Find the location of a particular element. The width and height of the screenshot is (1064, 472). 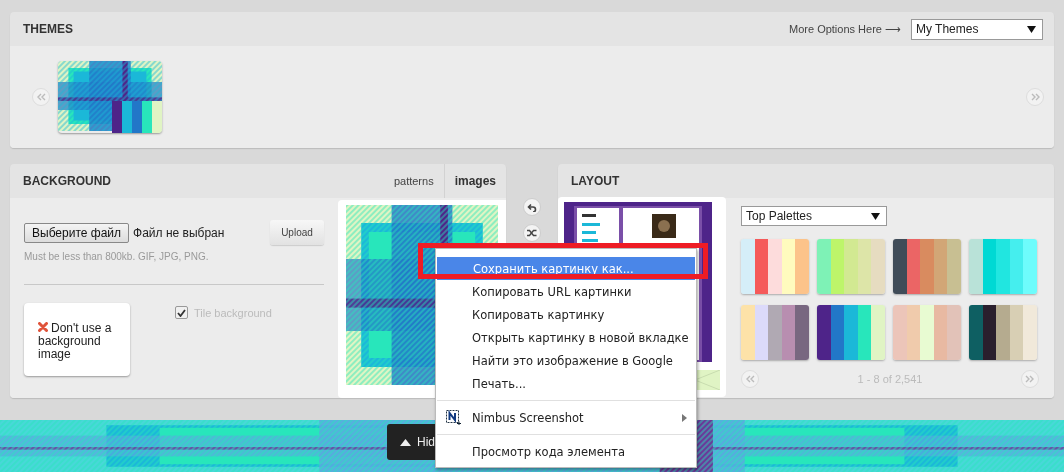

panel-title: LAYOUT is located at coordinates (595, 181).